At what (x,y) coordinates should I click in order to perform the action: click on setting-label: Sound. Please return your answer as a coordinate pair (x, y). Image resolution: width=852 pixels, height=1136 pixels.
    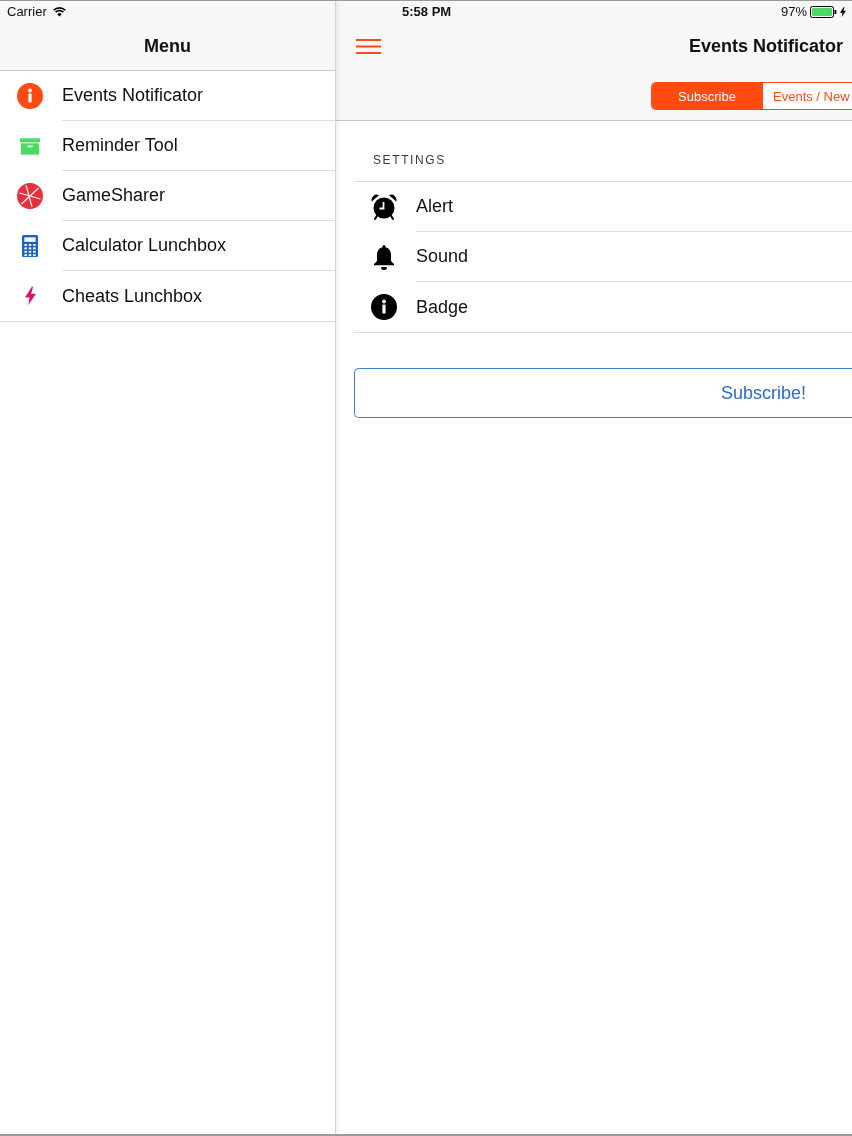
    Looking at the image, I should click on (442, 256).